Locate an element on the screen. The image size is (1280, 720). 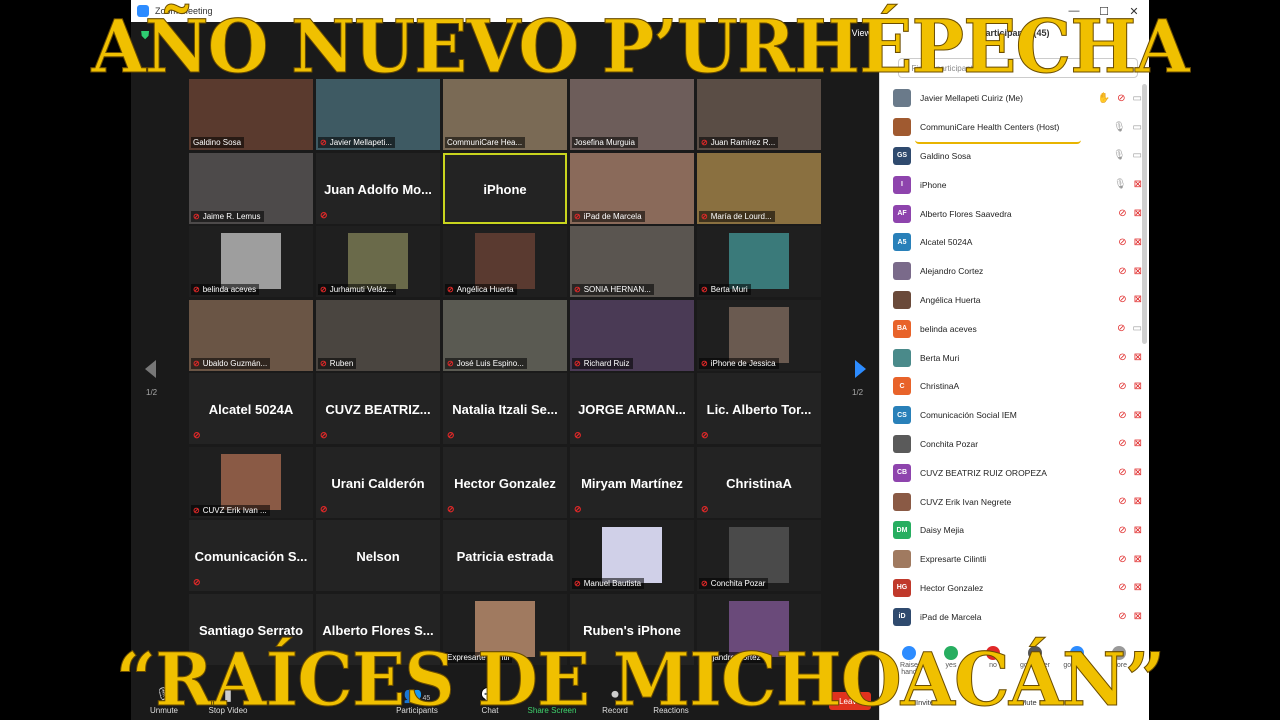
participant-row: CS Comunicación Social IEM ⊘ ⊠ is located at coordinates (1011, 415).